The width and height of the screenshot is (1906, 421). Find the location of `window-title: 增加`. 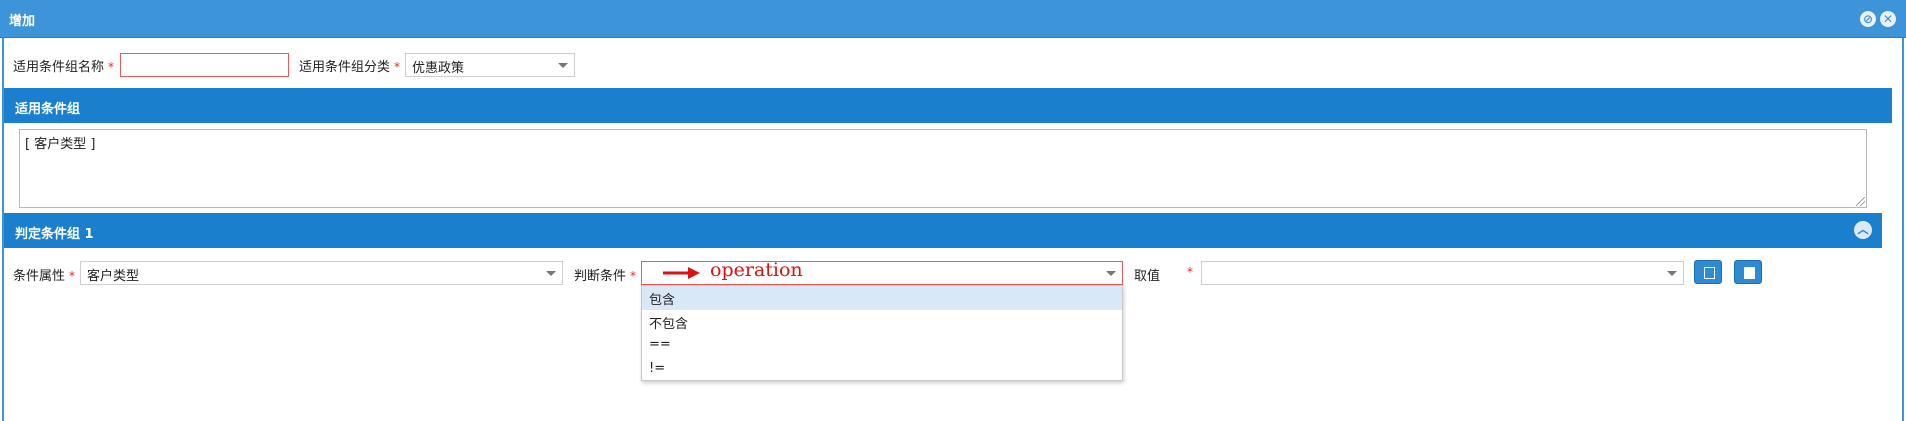

window-title: 增加 is located at coordinates (22, 21).